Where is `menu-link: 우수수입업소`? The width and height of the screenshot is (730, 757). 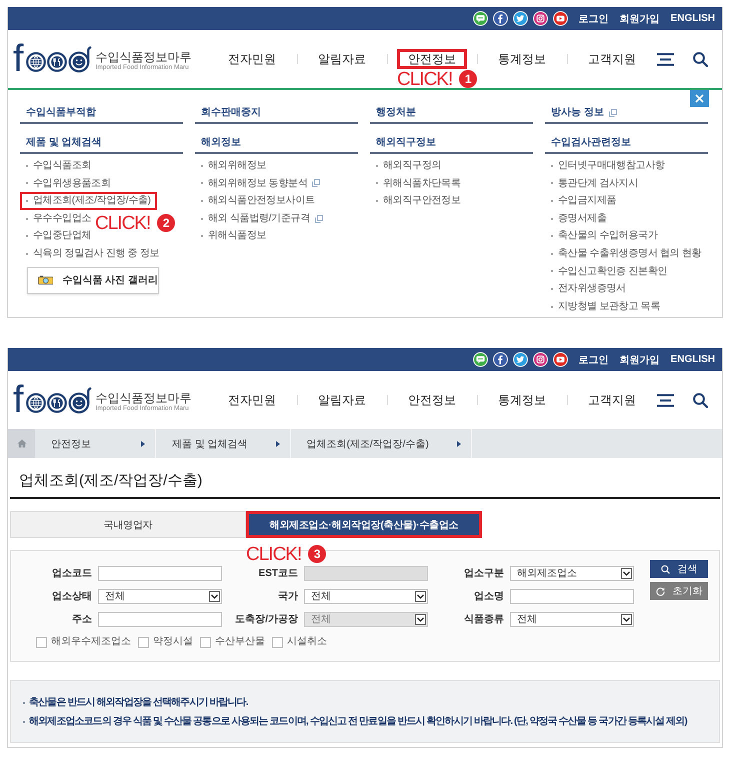 menu-link: 우수수입업소 is located at coordinates (59, 219).